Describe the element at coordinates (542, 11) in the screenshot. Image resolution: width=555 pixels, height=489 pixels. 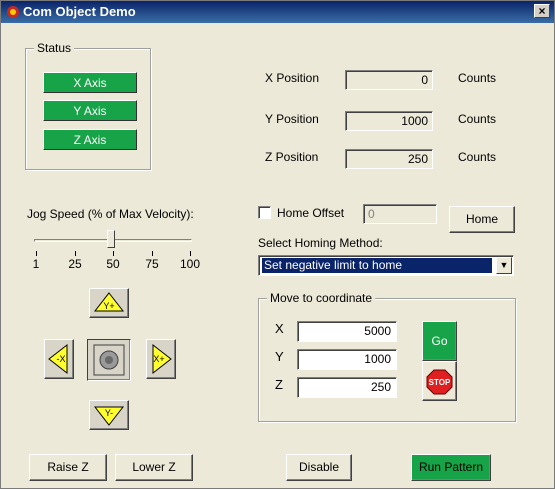
I see `close-button: ×` at that location.